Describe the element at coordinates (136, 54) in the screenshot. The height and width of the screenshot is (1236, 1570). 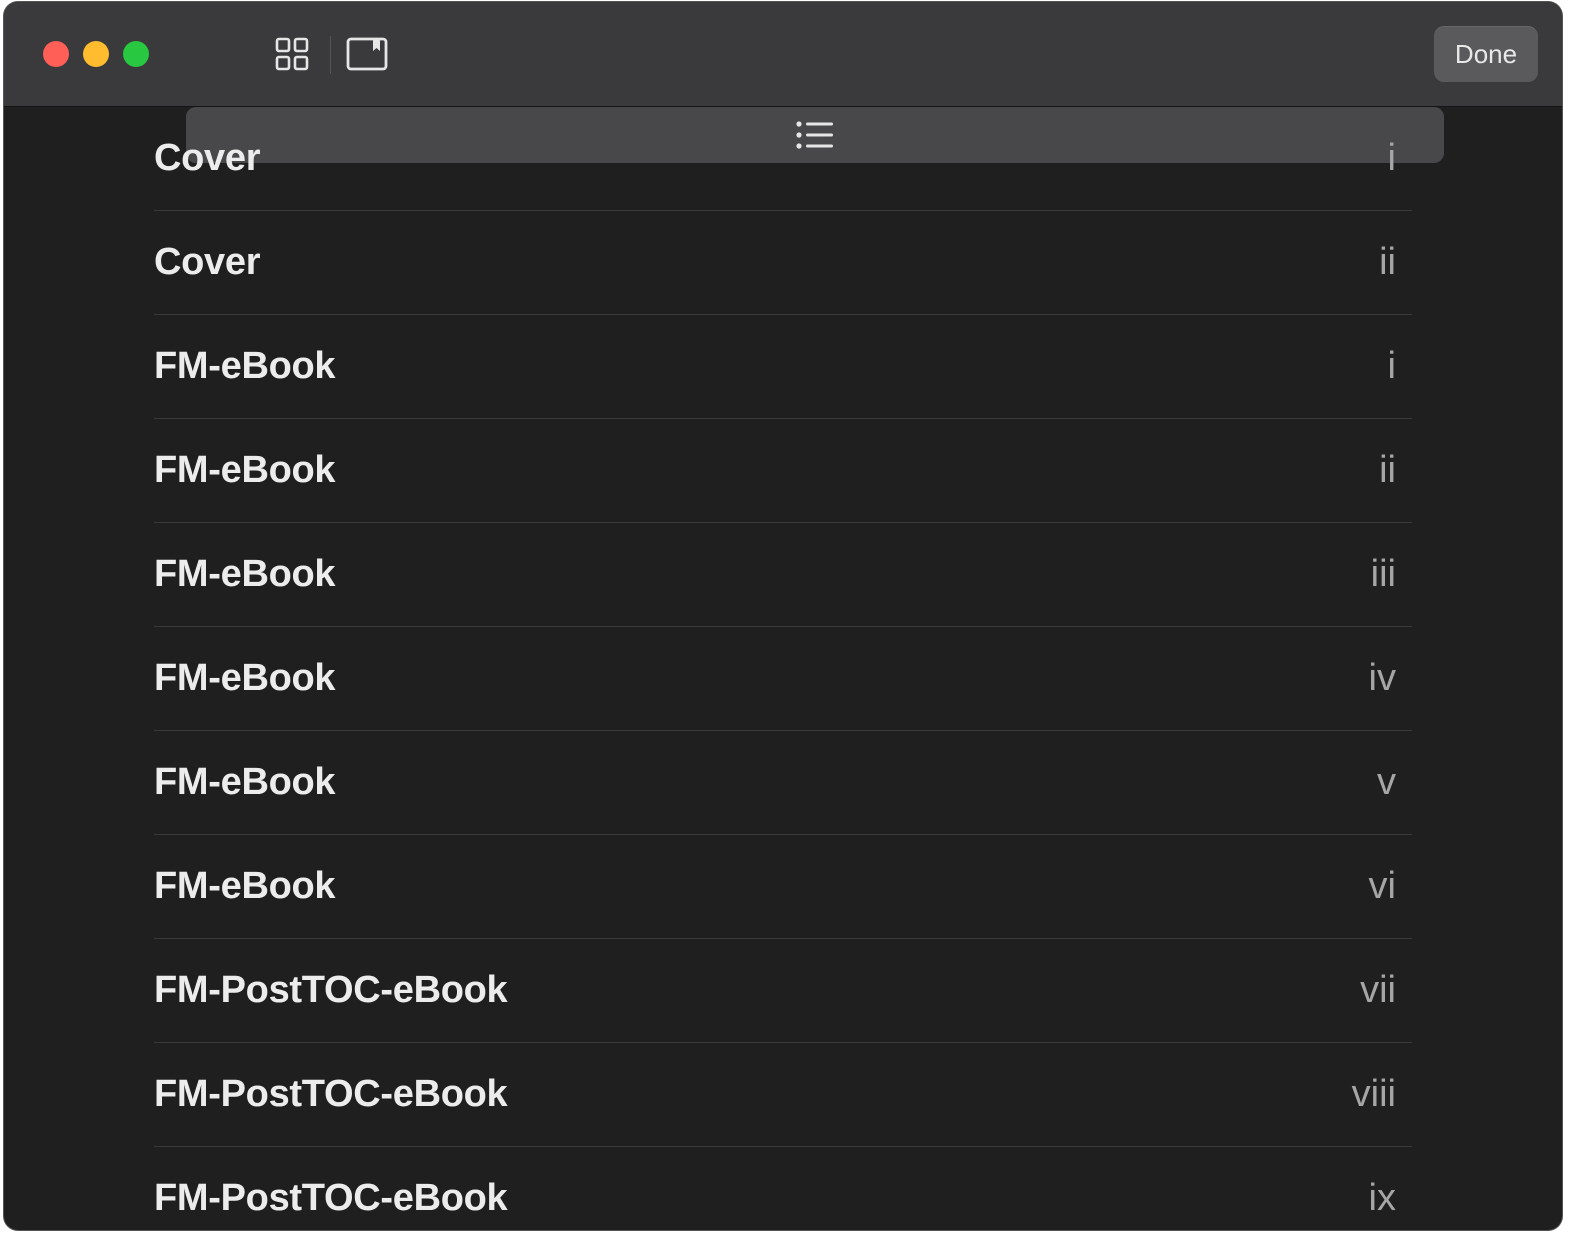
I see `zoom-window-button` at that location.